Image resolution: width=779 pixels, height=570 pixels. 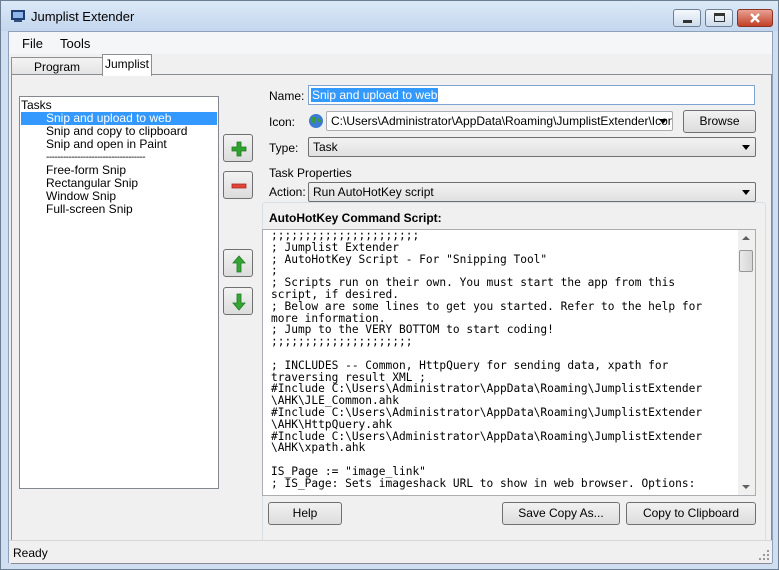 I want to click on plus-icon, so click(x=239, y=149).